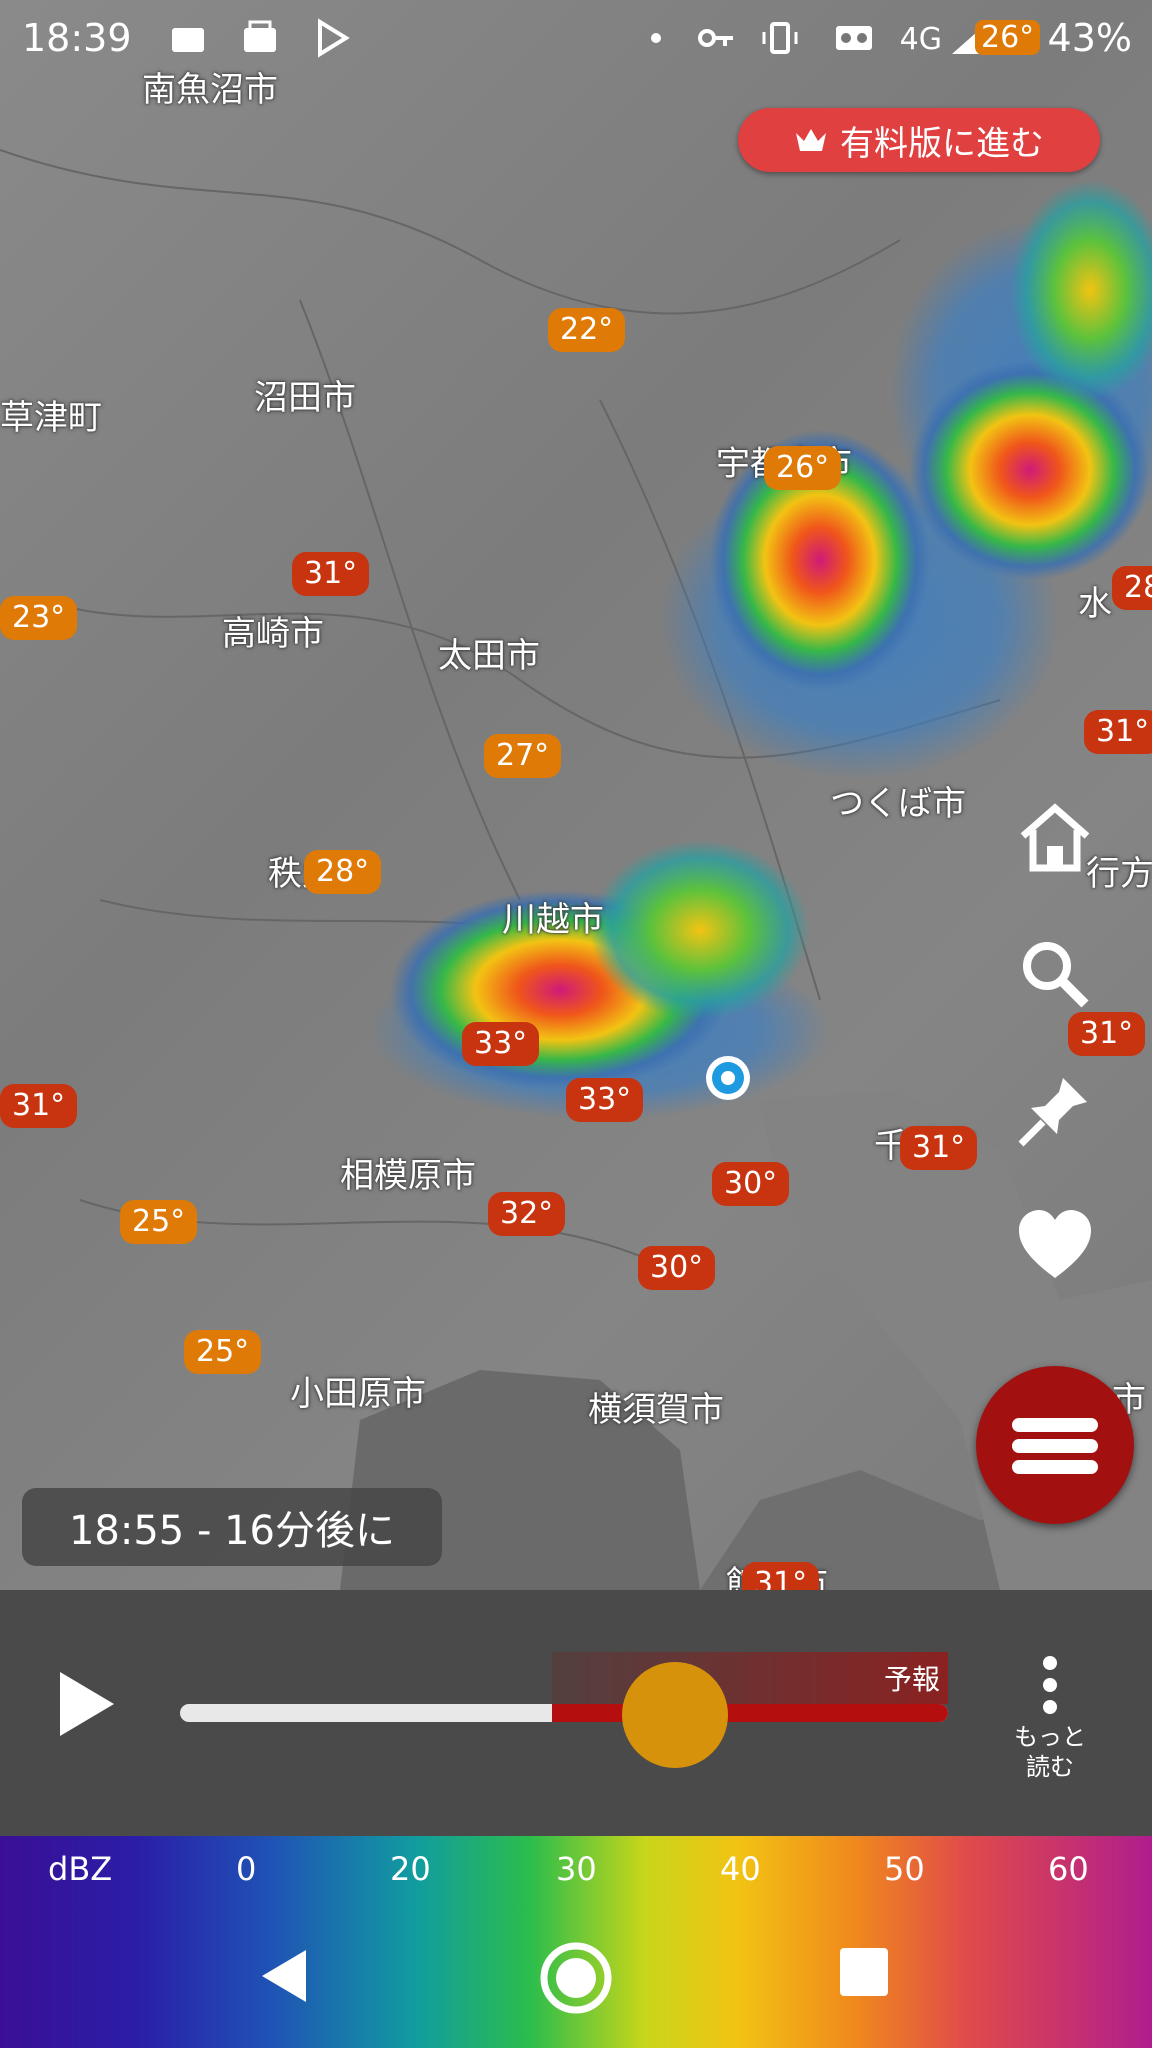 The image size is (1152, 2048). What do you see at coordinates (1055, 974) in the screenshot?
I see `search-icon` at bounding box center [1055, 974].